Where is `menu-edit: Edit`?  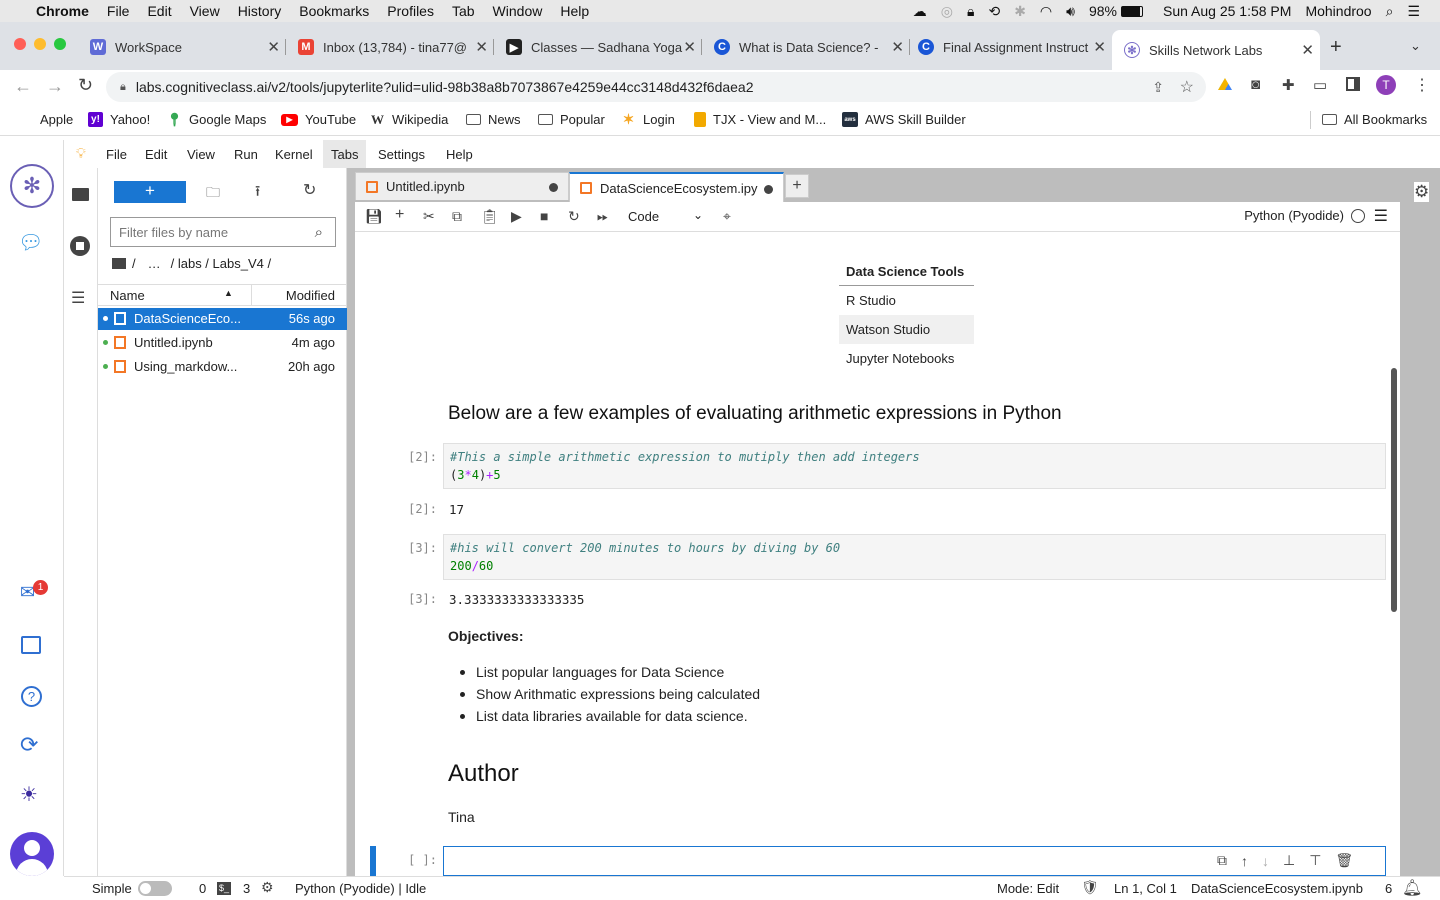
menu-edit: Edit is located at coordinates (159, 11).